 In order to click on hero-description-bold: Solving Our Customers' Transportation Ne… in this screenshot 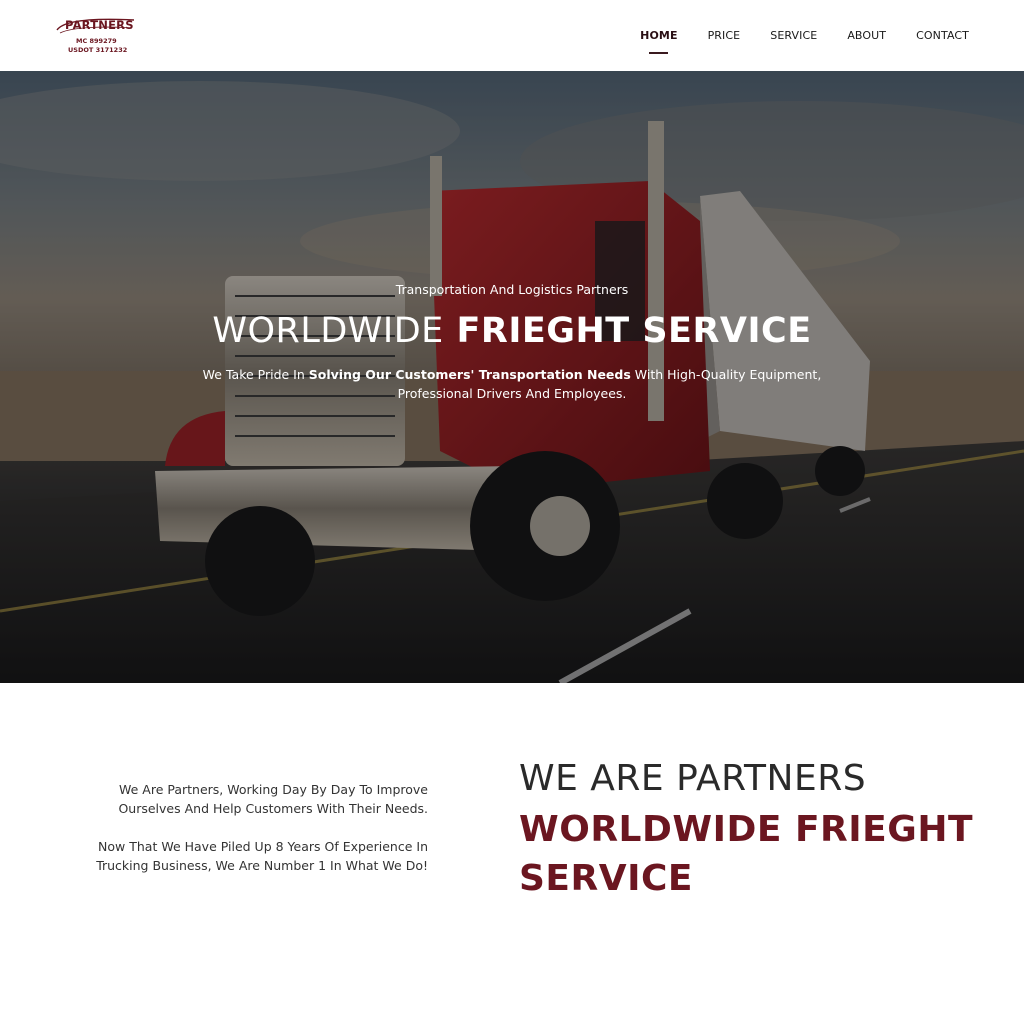, I will do `click(469, 374)`.